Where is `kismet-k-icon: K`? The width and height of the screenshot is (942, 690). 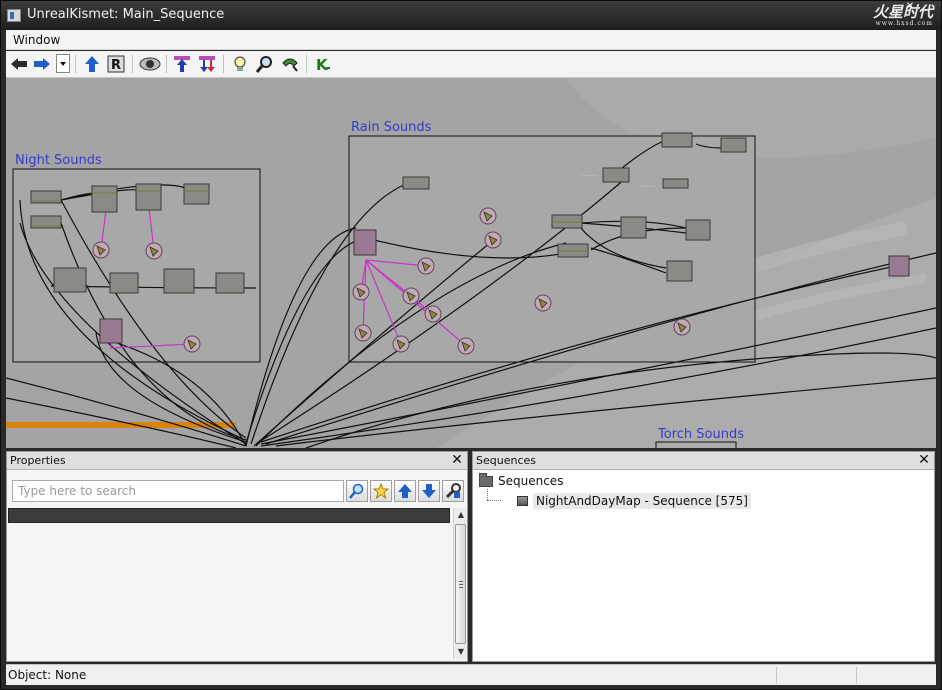 kismet-k-icon: K is located at coordinates (323, 64).